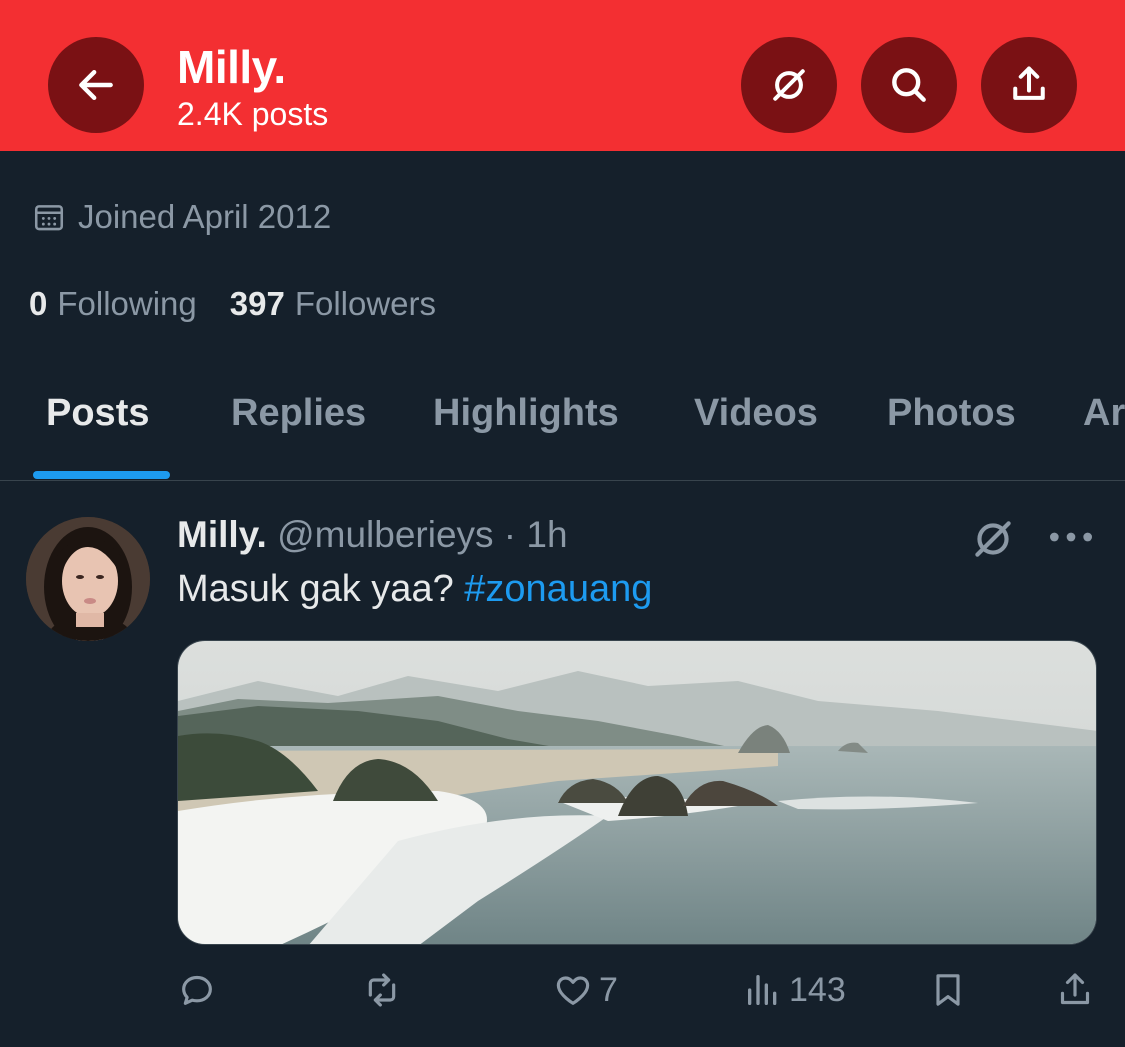  I want to click on heart-icon, so click(573, 990).